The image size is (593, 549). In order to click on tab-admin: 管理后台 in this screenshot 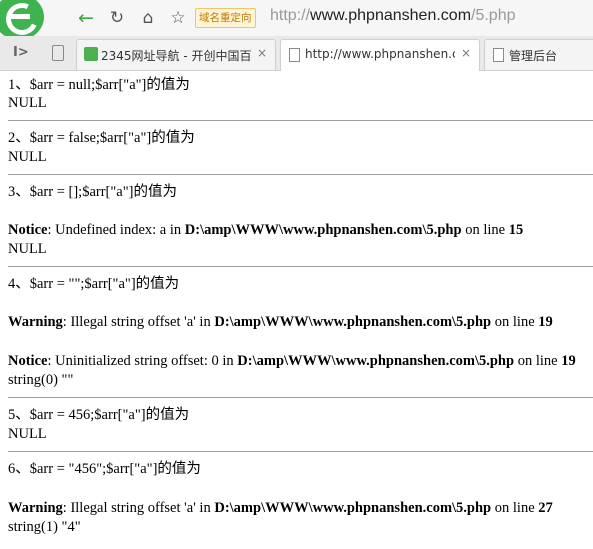, I will do `click(538, 54)`.